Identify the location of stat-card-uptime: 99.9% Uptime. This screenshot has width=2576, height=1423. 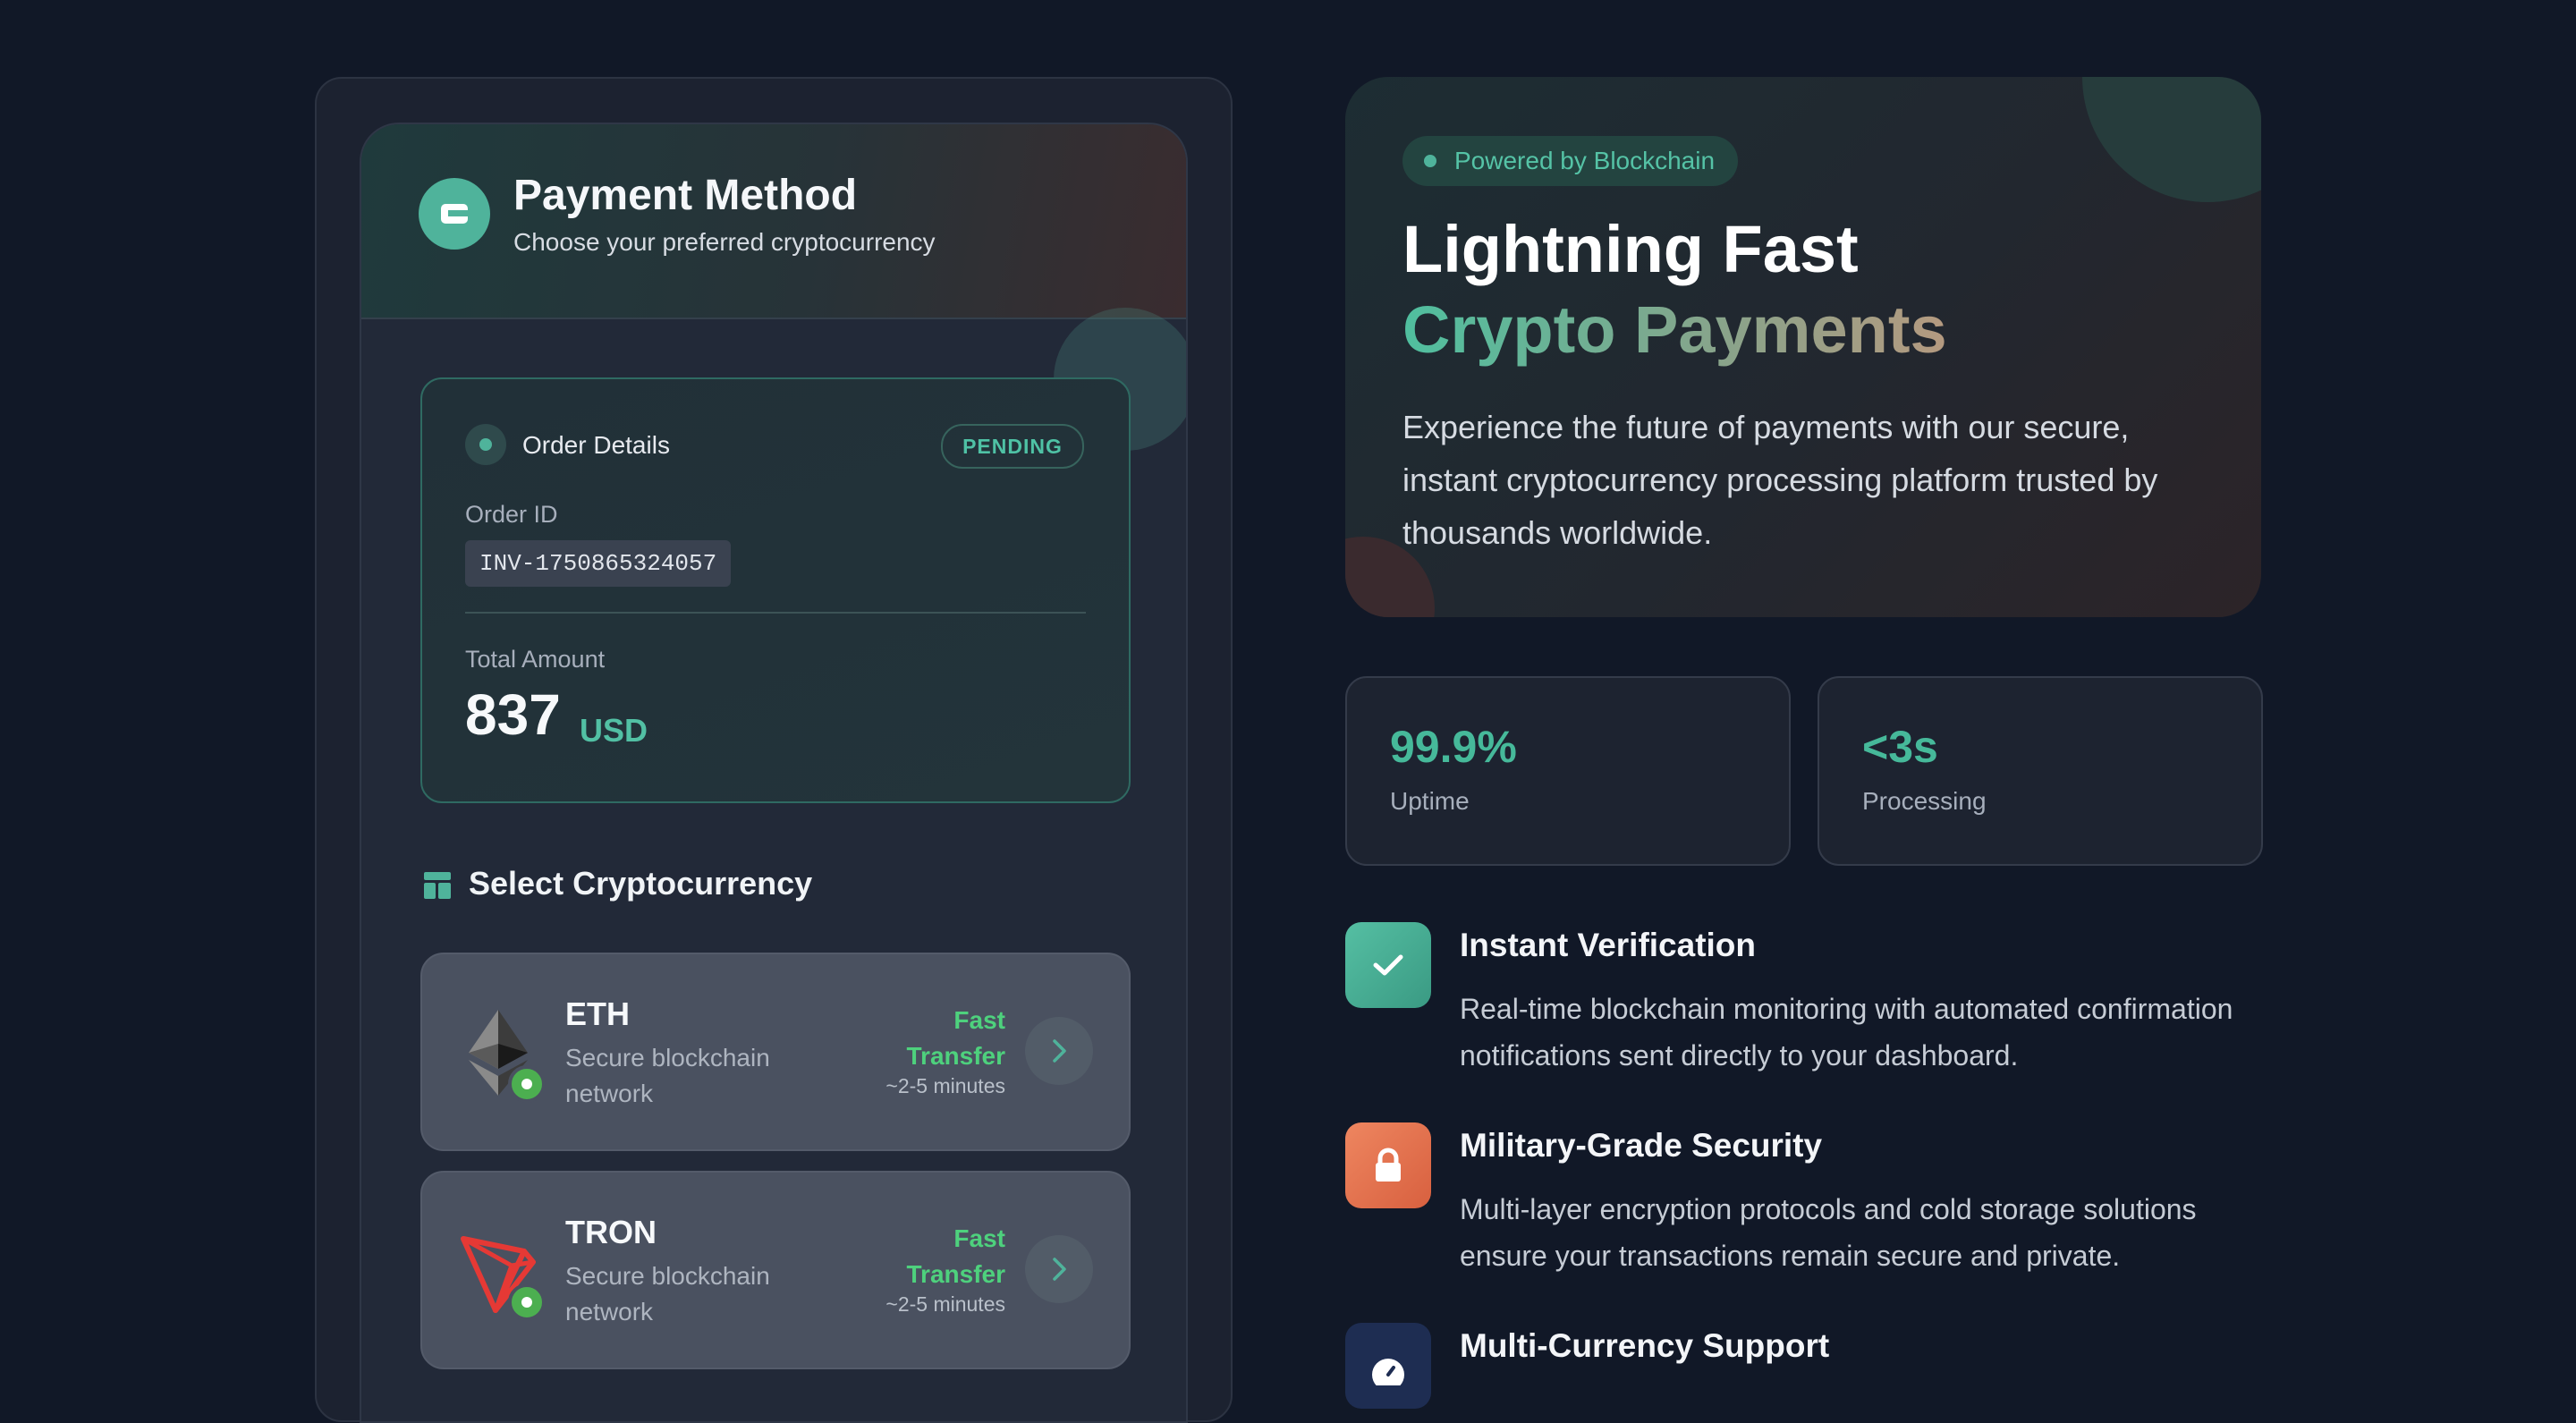
(1568, 771).